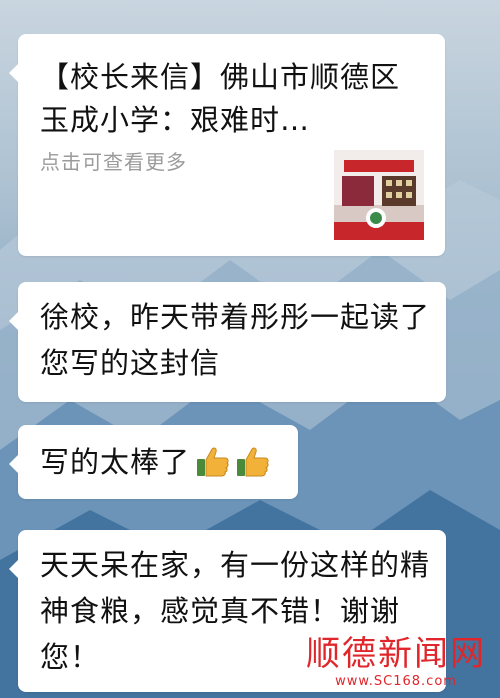 This screenshot has height=698, width=500. What do you see at coordinates (379, 195) in the screenshot?
I see `article-thumbnail` at bounding box center [379, 195].